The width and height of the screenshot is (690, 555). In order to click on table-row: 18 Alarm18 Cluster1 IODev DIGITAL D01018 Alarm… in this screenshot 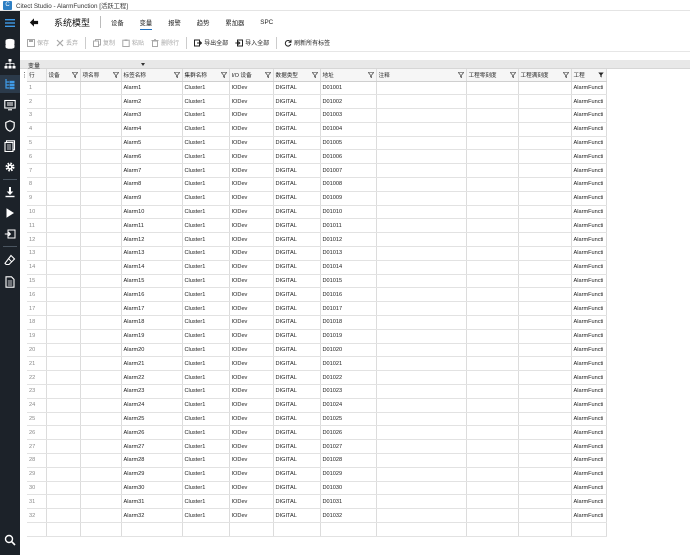, I will do `click(317, 322)`.